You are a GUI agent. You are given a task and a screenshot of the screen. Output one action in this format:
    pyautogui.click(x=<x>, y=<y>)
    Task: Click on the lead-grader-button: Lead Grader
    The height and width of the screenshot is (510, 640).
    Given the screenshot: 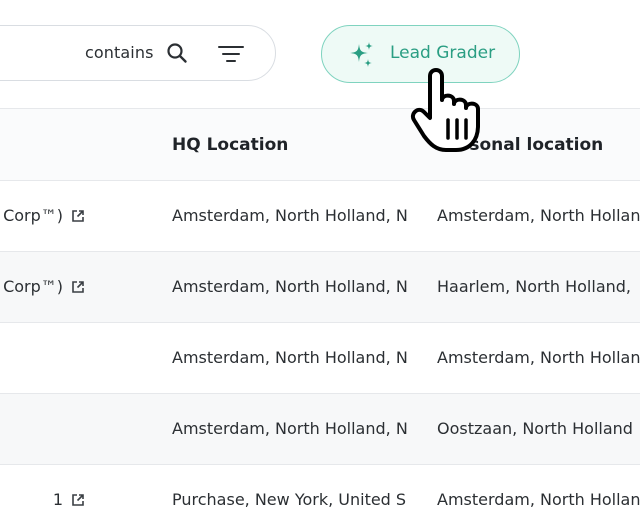 What is the action you would take?
    pyautogui.click(x=420, y=54)
    